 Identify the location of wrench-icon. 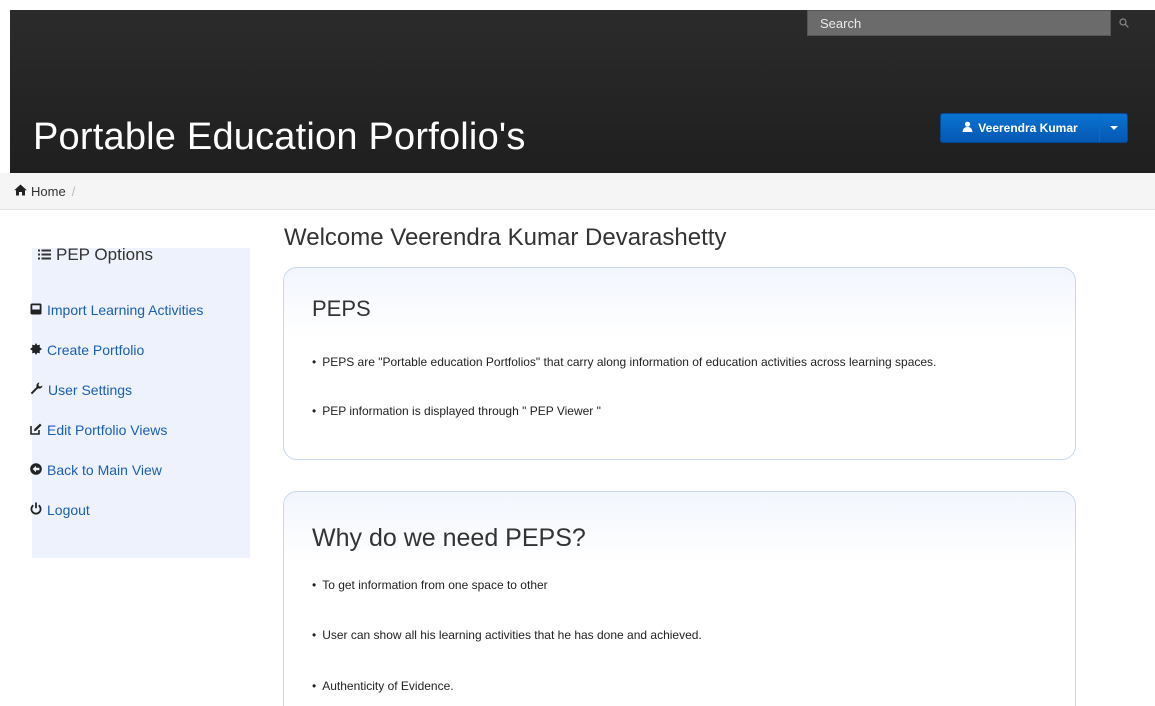
(36, 390).